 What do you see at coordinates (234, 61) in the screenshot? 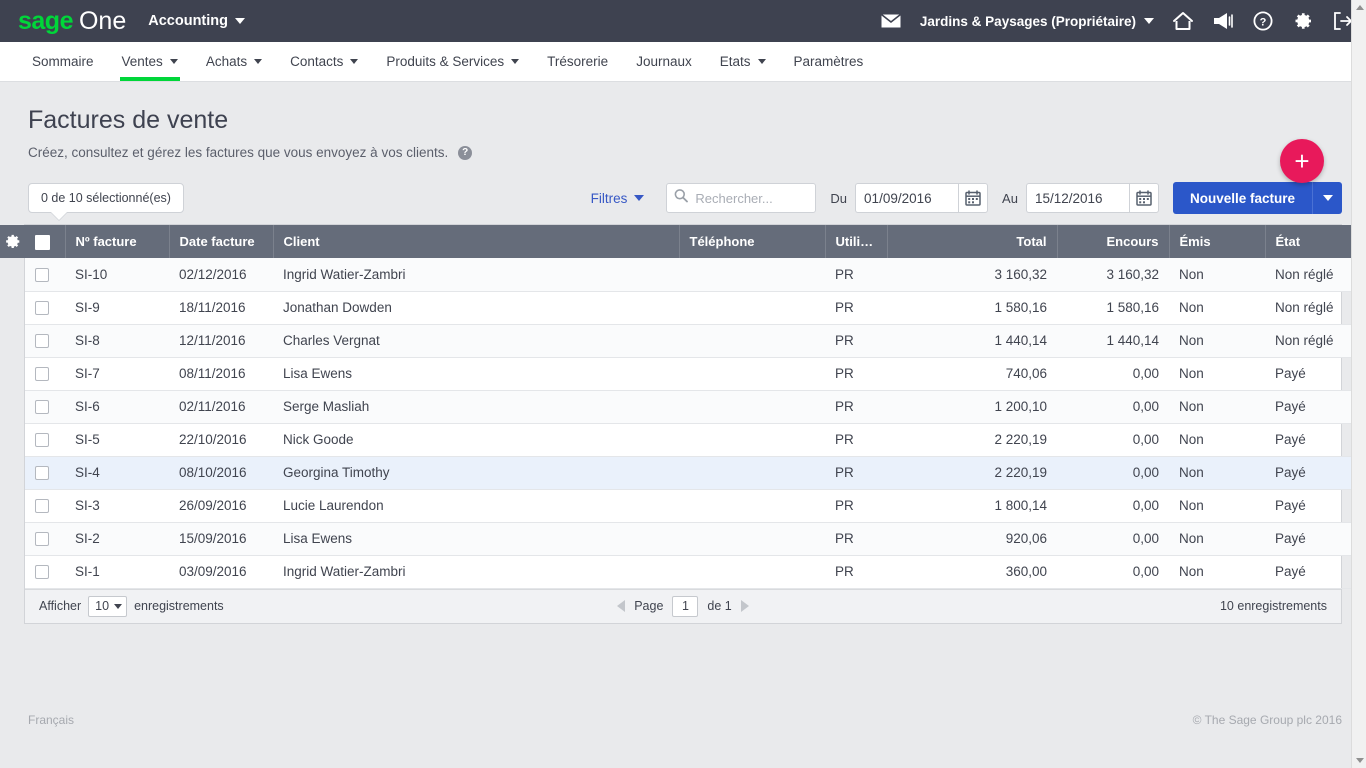
I see `nav-item-achats: Achats` at bounding box center [234, 61].